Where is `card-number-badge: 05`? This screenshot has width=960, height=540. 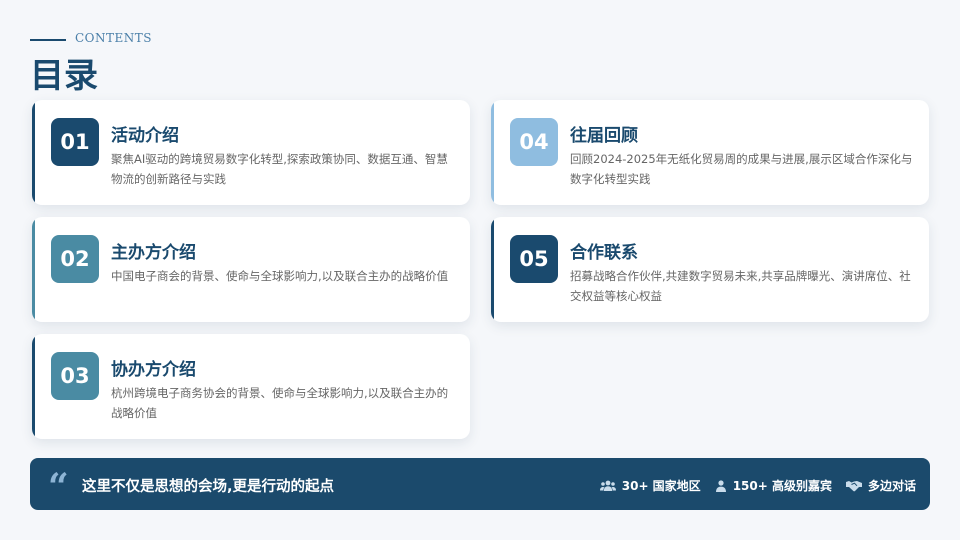 card-number-badge: 05 is located at coordinates (534, 259).